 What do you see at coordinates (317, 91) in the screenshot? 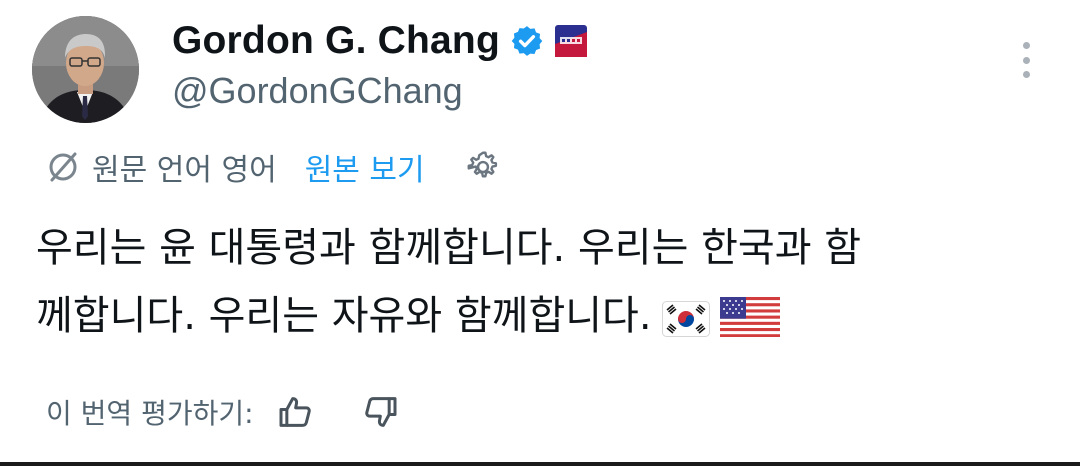
I see `user-handle: @GordonGChang` at bounding box center [317, 91].